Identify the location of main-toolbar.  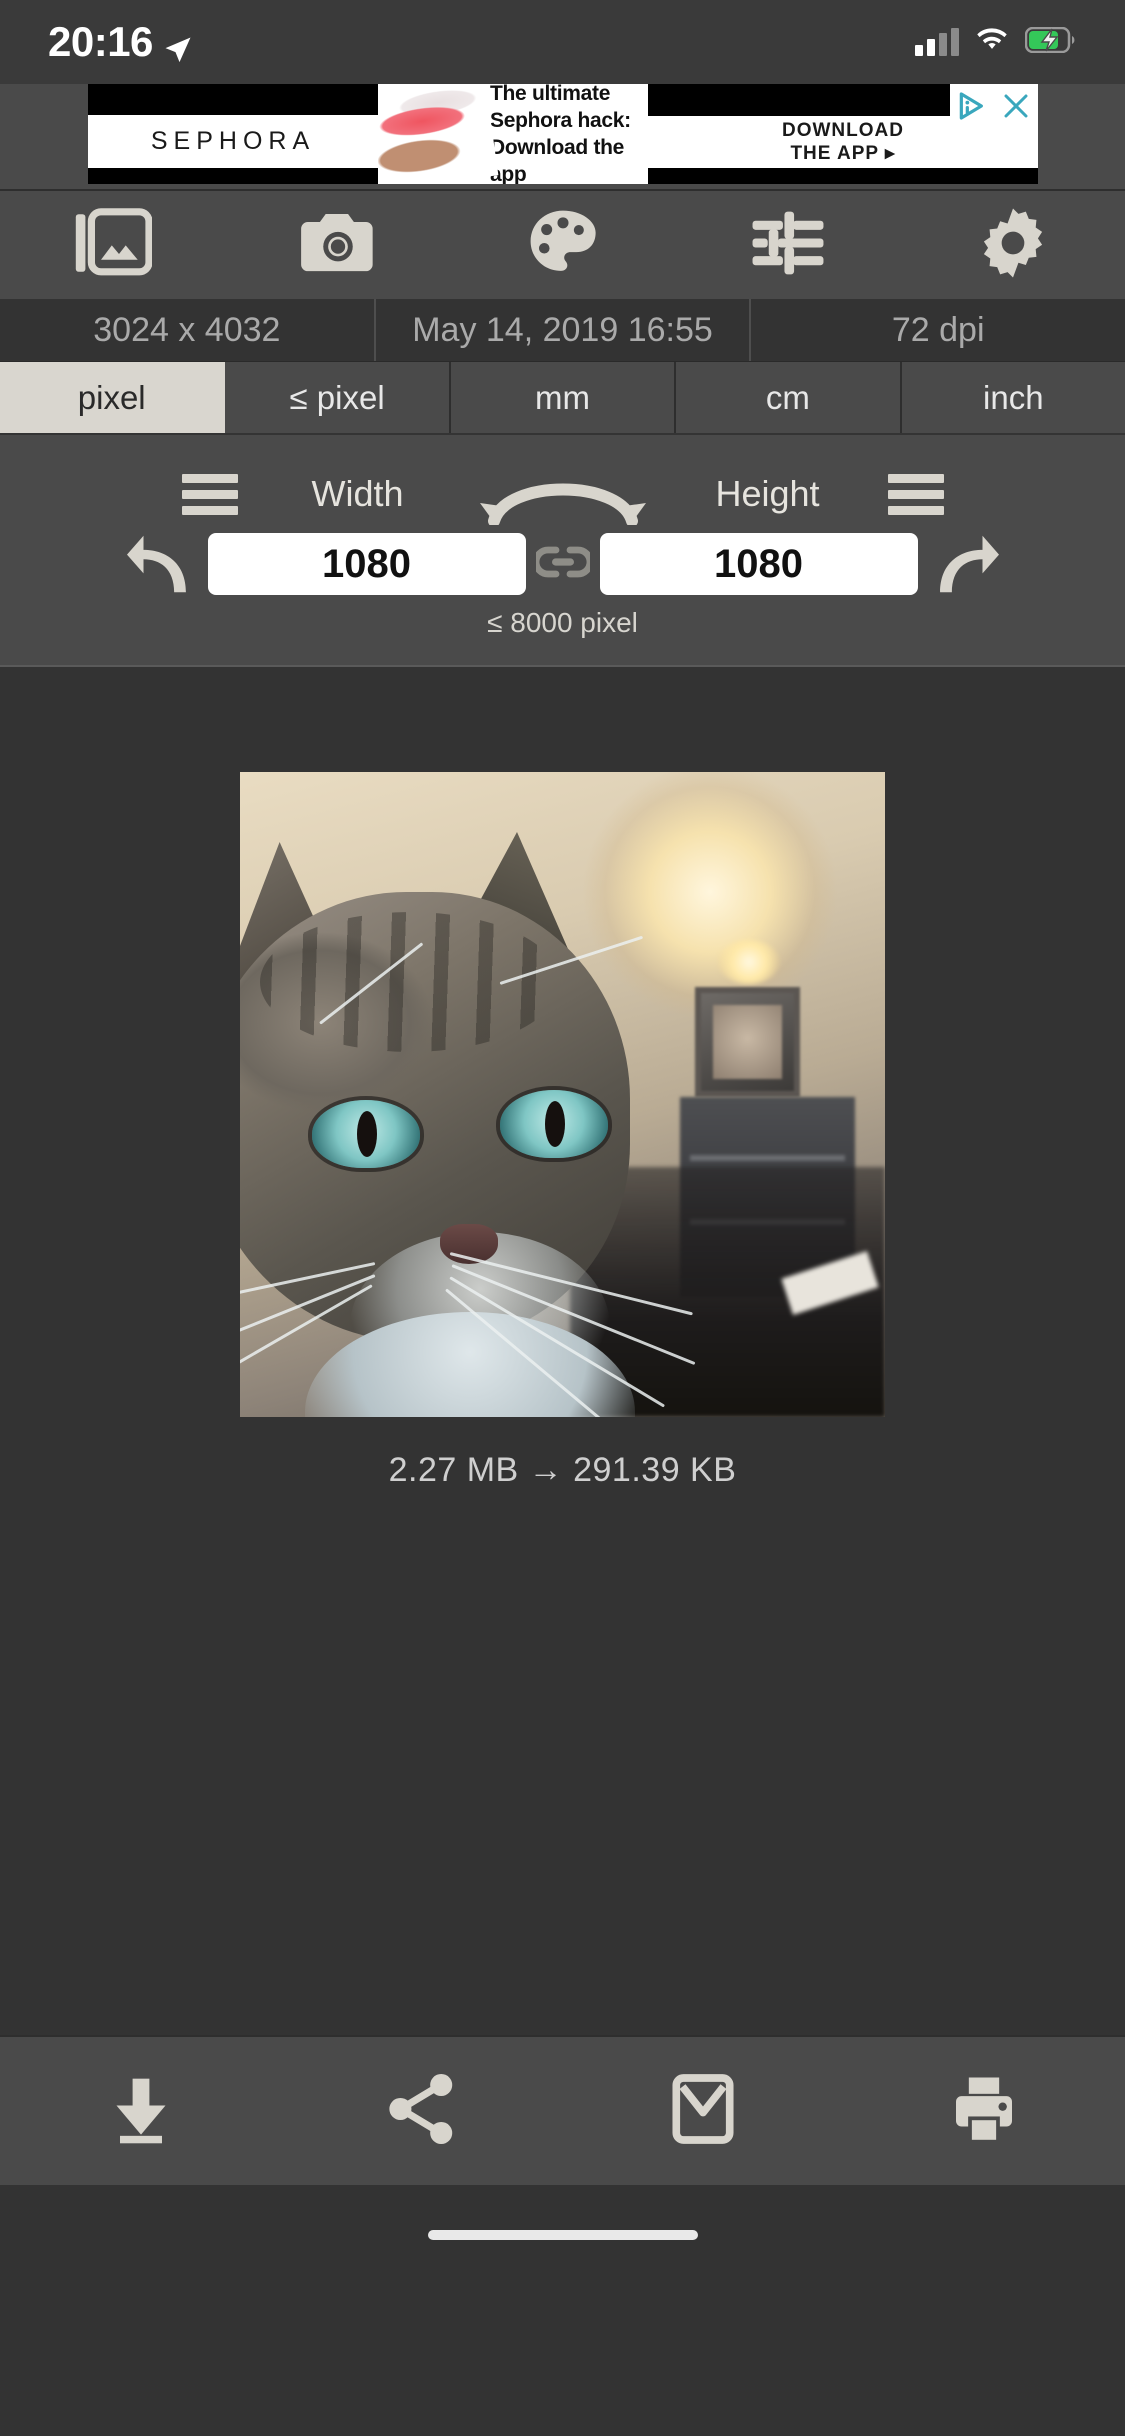
(562, 244).